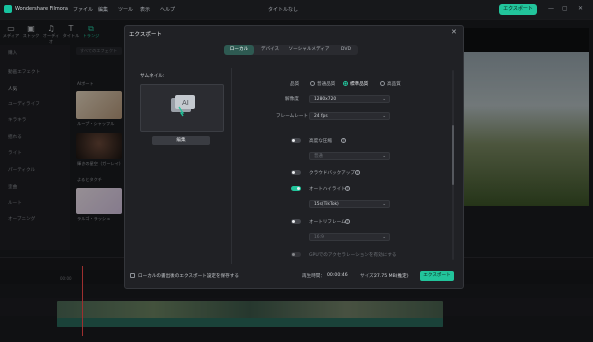 This screenshot has width=593, height=342. I want to click on highlight-duration-value: 15s(TikTok), so click(326, 204).